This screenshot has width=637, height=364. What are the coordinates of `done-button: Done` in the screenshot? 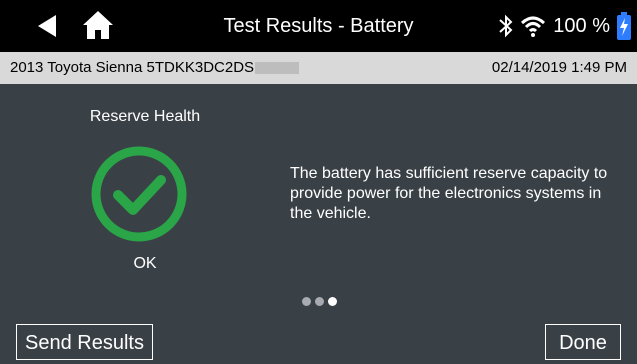 It's located at (583, 342).